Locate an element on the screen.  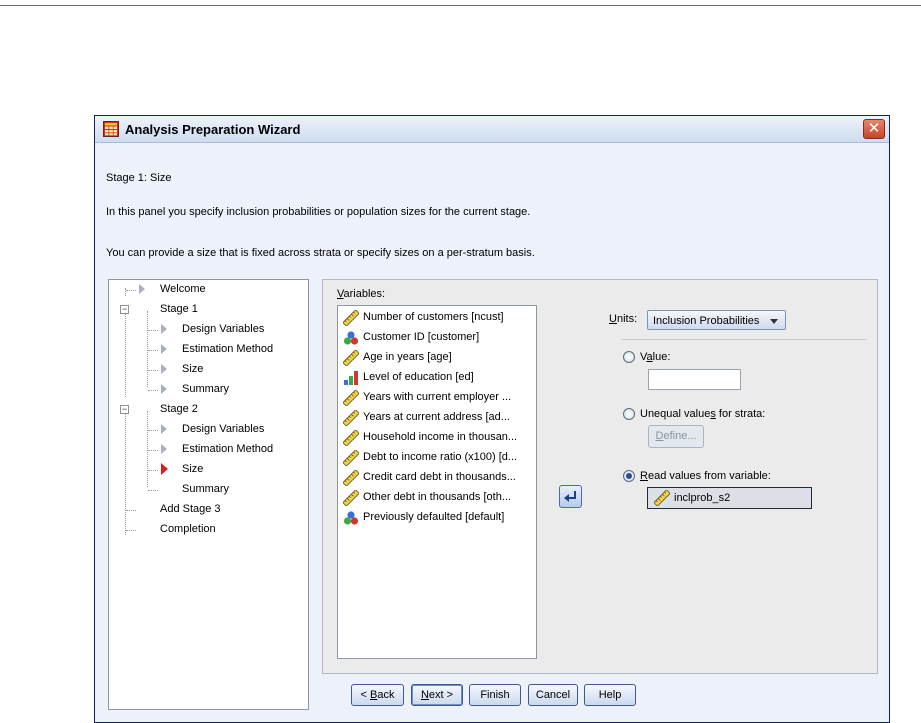
variable-label: Previously defaulted [default] is located at coordinates (434, 517).